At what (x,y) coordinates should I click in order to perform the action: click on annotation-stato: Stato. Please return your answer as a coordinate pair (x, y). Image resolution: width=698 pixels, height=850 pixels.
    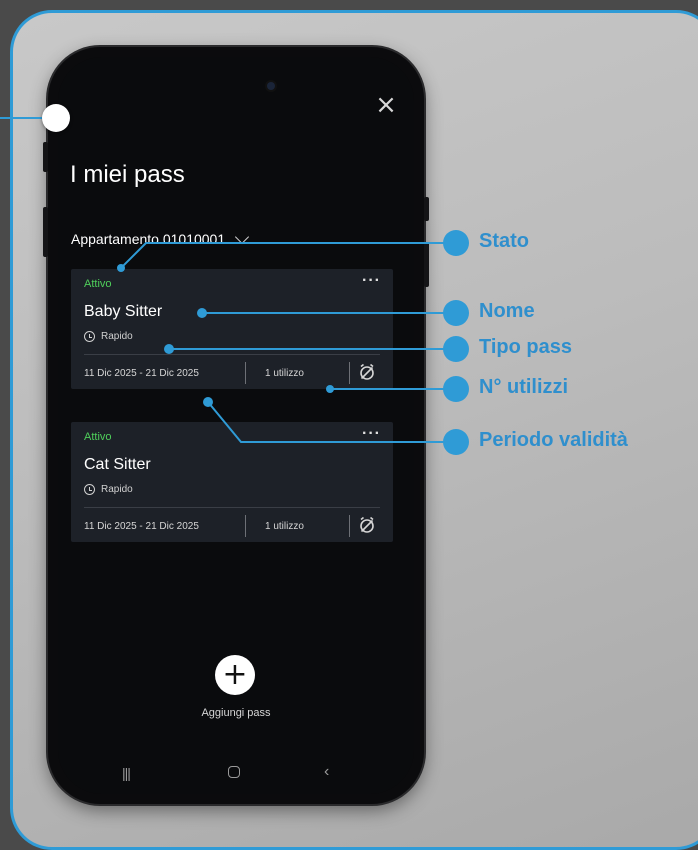
    Looking at the image, I should click on (504, 241).